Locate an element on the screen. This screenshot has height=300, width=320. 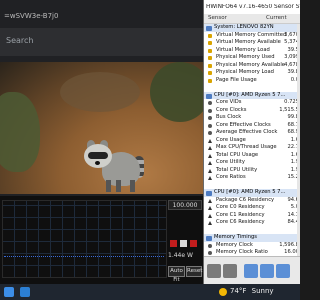
settings-icon is located at coordinates (251, 271).